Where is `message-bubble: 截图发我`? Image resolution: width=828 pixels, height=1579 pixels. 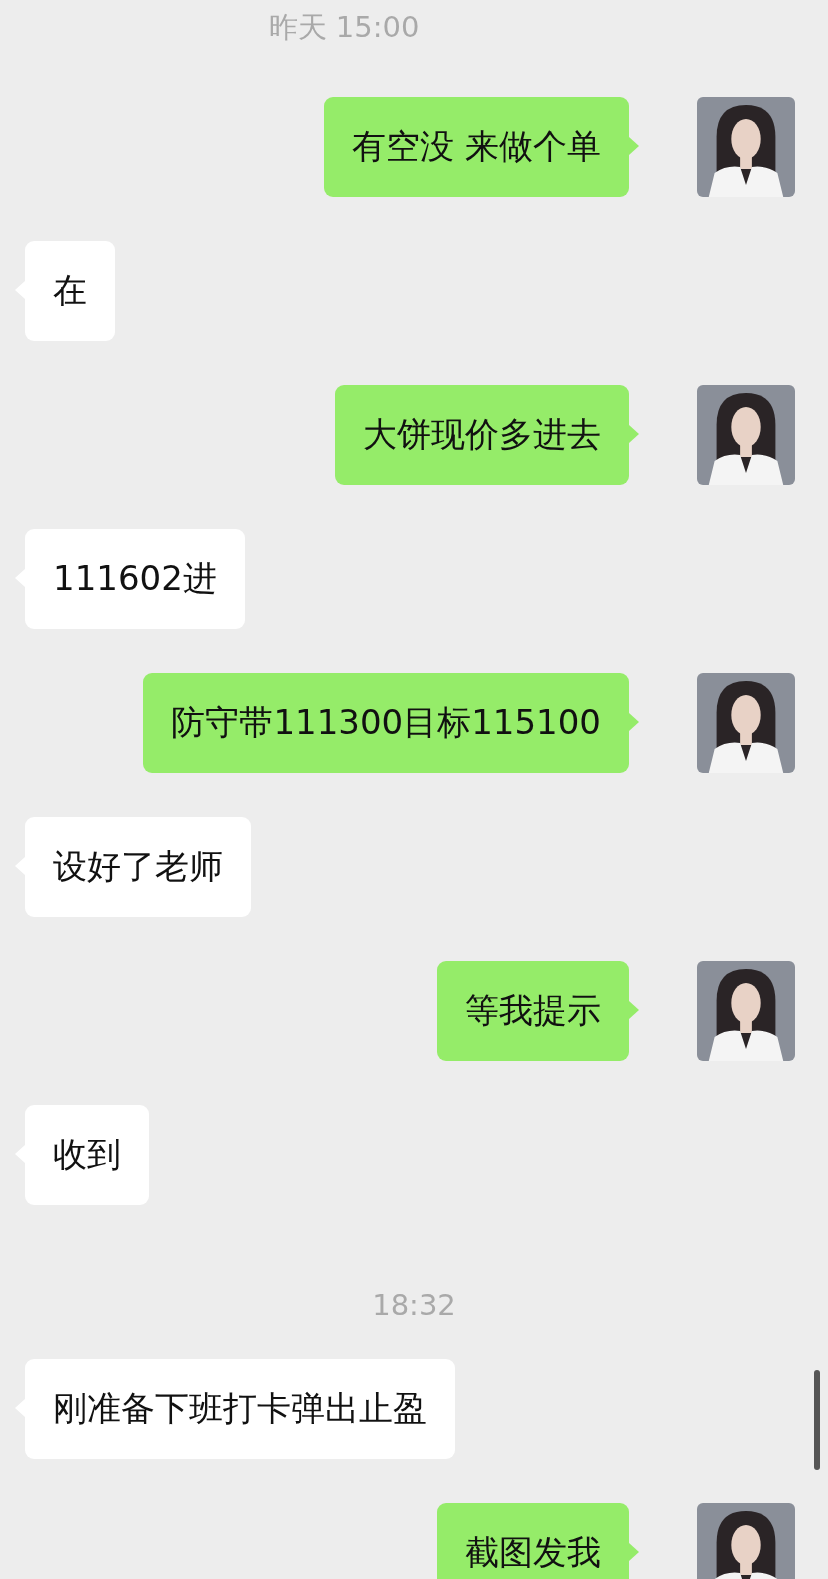
message-bubble: 截图发我 is located at coordinates (533, 1541).